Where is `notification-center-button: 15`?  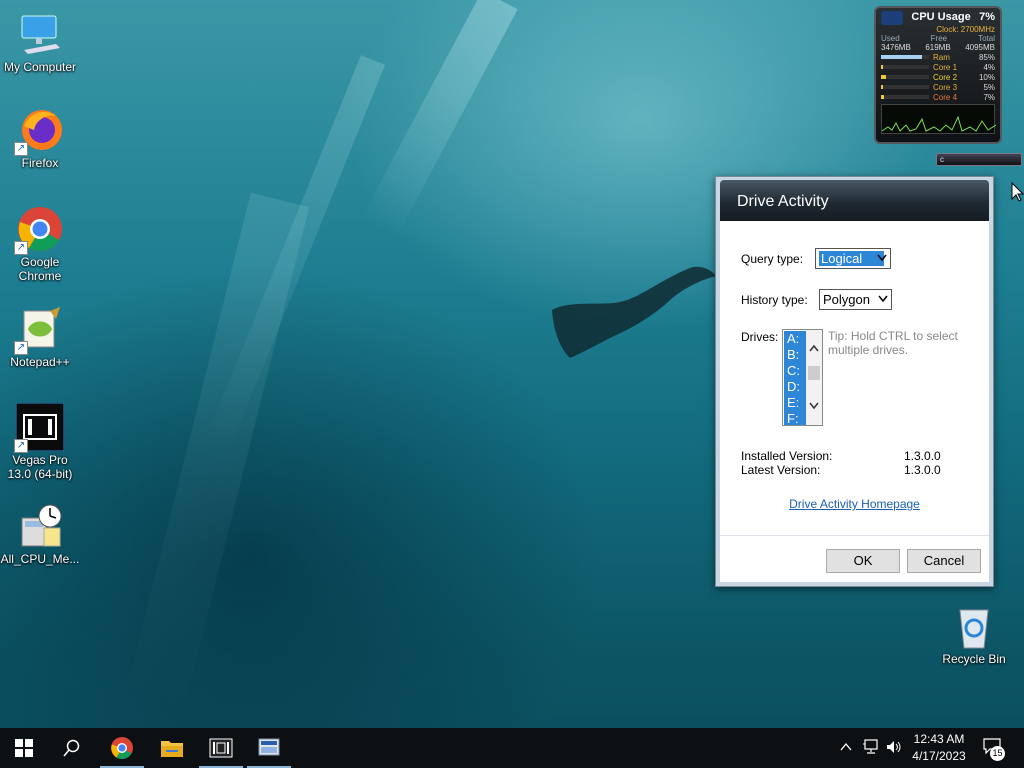 notification-center-button: 15 is located at coordinates (994, 749).